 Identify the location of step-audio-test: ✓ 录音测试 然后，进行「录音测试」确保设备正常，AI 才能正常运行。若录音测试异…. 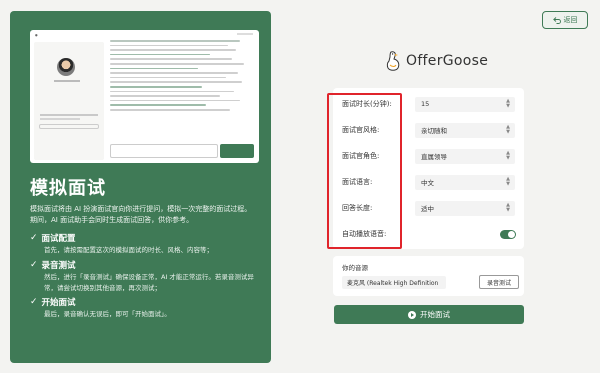
(147, 276).